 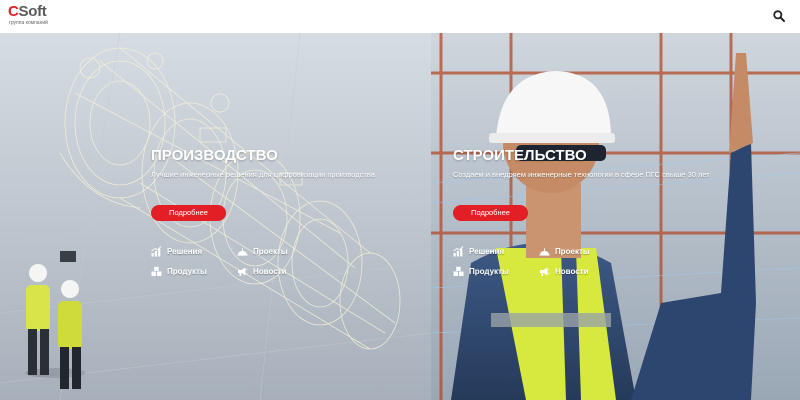 I want to click on construction-title: СТРОИТЕЛЬСТВО, so click(x=520, y=155).